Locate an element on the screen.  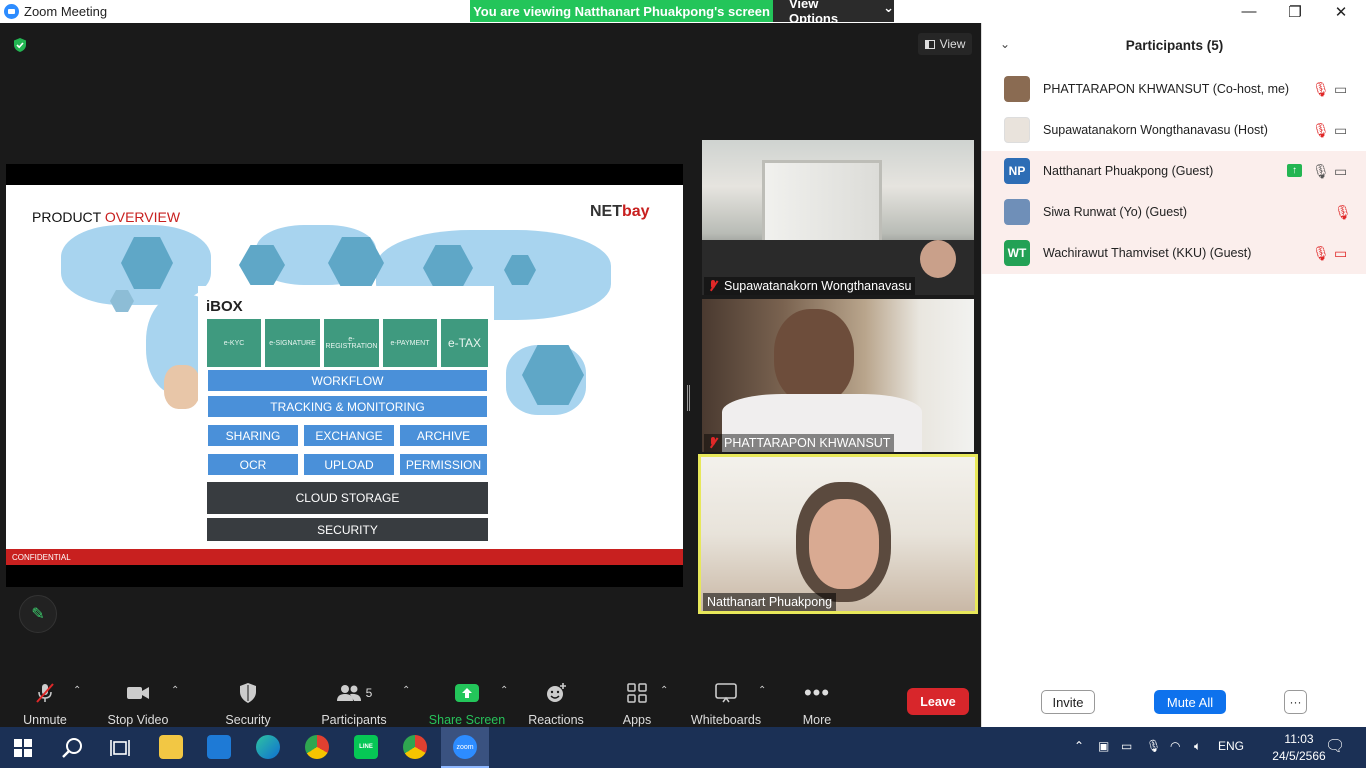
apps-button: Apps is located at coordinates (637, 704).